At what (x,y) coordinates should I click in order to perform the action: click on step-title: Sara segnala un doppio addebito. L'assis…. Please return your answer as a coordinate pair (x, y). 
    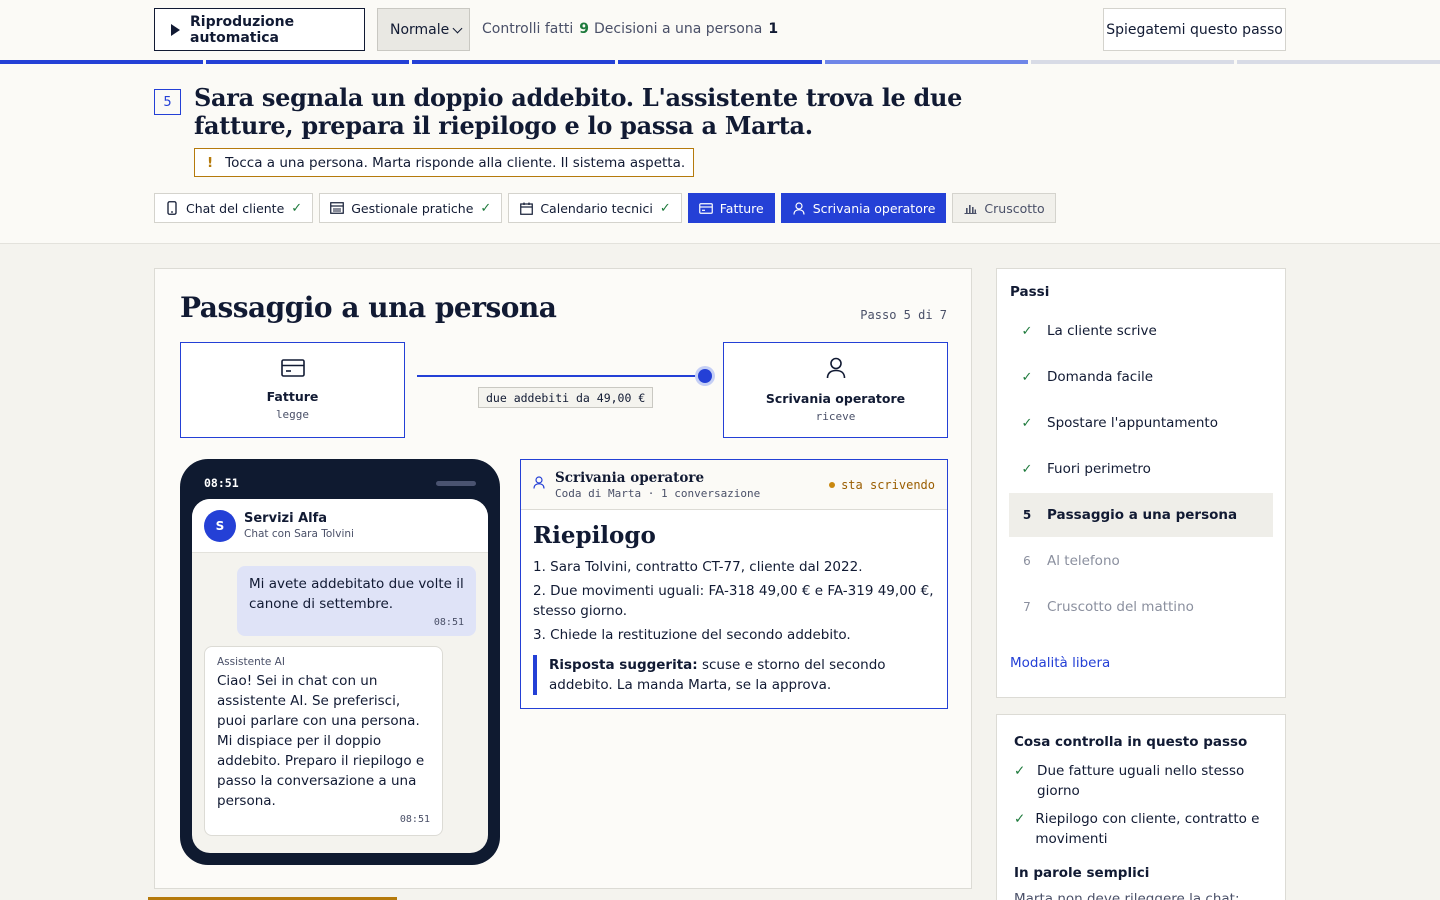
    Looking at the image, I should click on (578, 111).